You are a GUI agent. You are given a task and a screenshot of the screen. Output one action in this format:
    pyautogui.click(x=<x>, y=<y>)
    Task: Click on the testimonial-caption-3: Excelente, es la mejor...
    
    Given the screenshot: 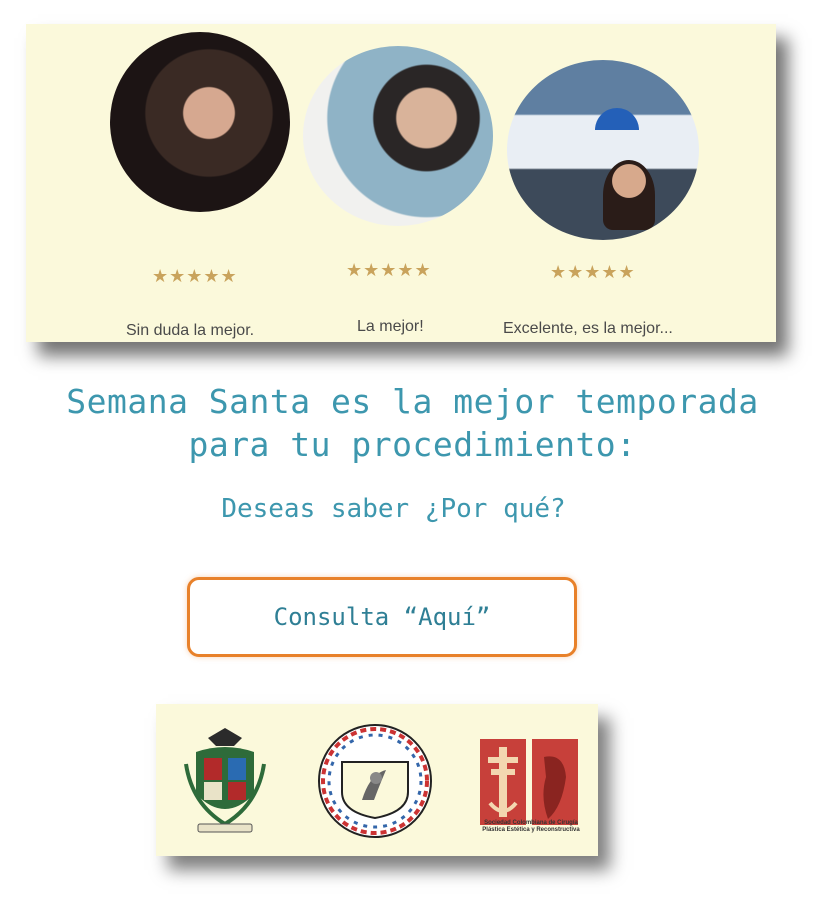 What is the action you would take?
    pyautogui.click(x=588, y=328)
    